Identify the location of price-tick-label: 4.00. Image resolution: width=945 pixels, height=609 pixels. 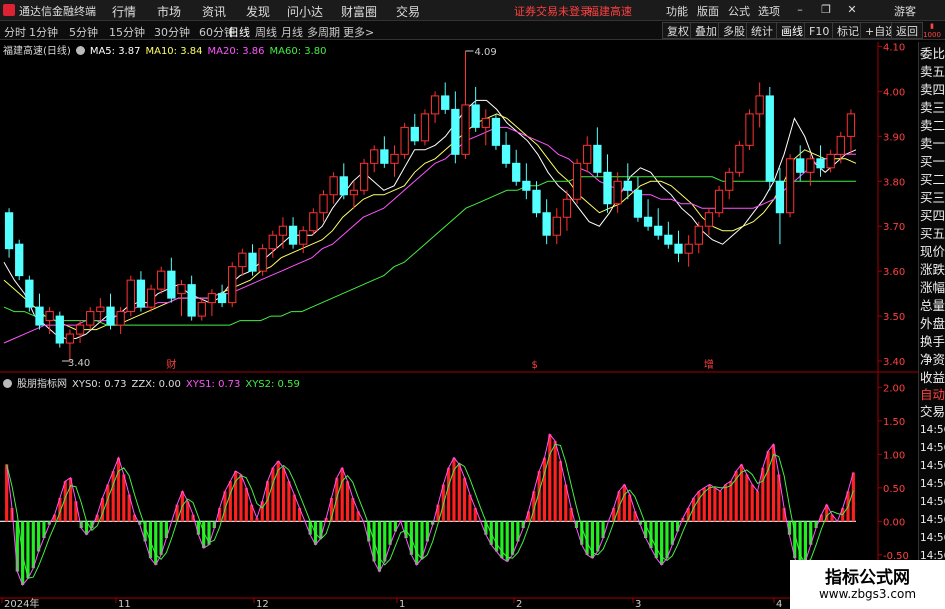
(894, 92).